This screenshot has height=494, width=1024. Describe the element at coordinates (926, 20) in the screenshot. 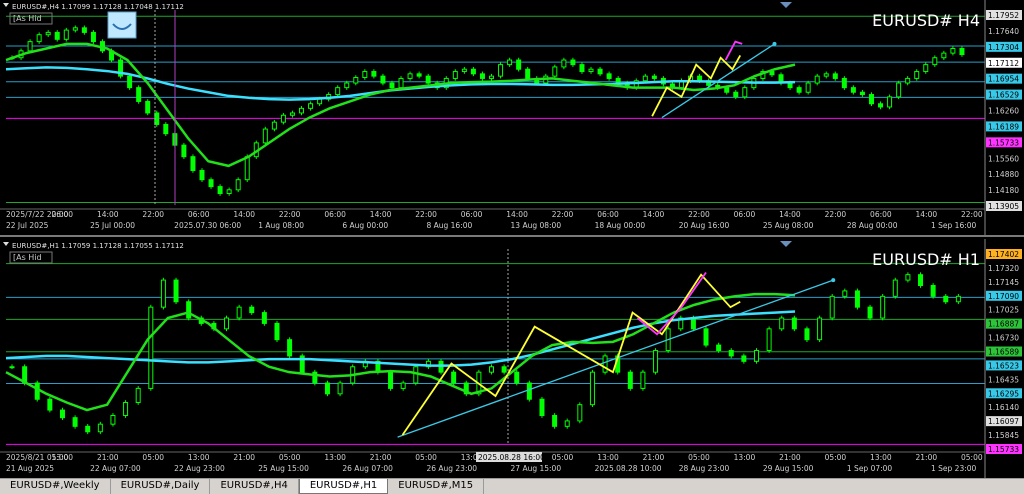

I see `symbol-title: EURUSD# H4` at that location.